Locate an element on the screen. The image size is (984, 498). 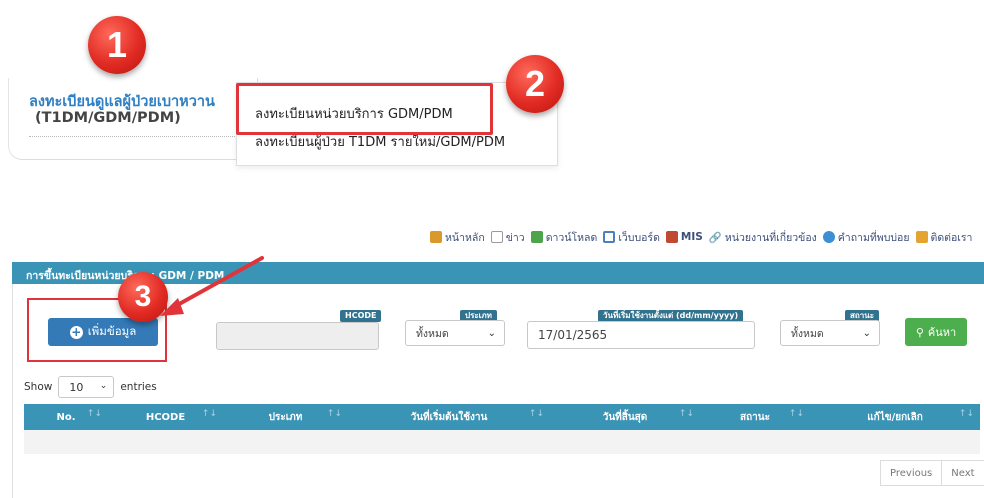
column-header-edit: แก้ไข/ยกเลิก ↑↓ is located at coordinates (895, 417).